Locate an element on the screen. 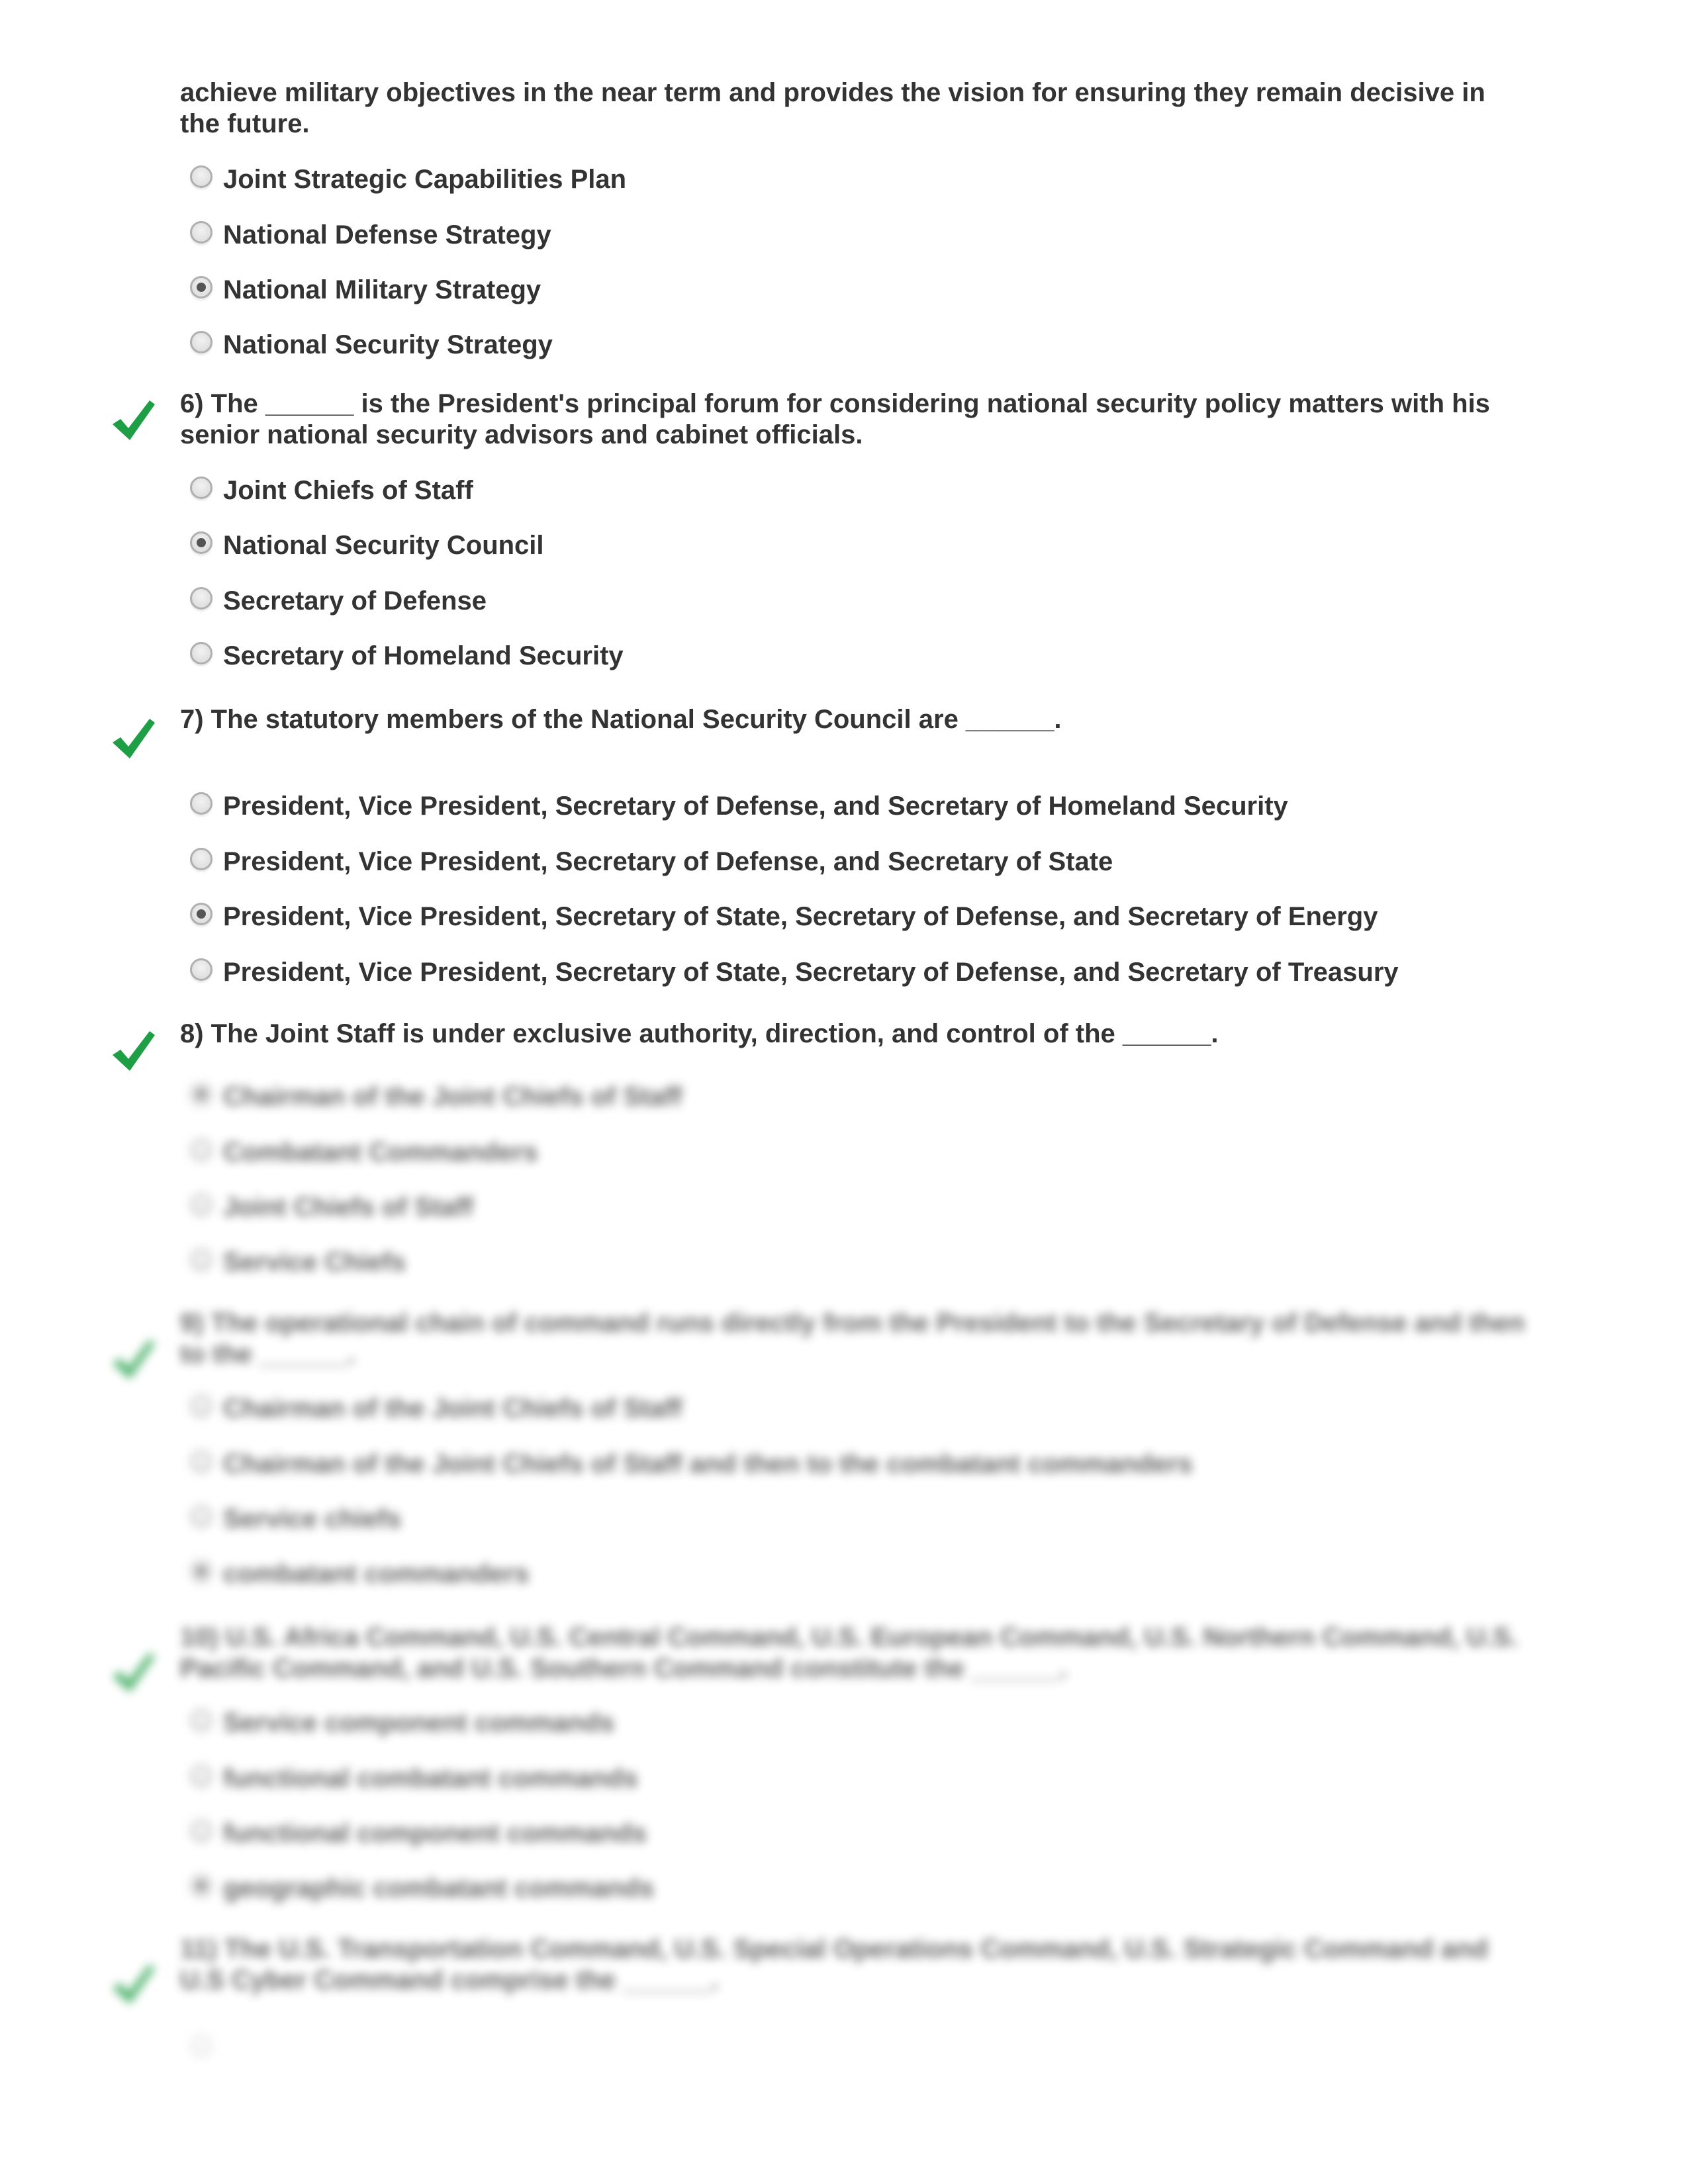 This screenshot has width=1688, height=2184. q10-option-3: functional component commands is located at coordinates (418, 1834).